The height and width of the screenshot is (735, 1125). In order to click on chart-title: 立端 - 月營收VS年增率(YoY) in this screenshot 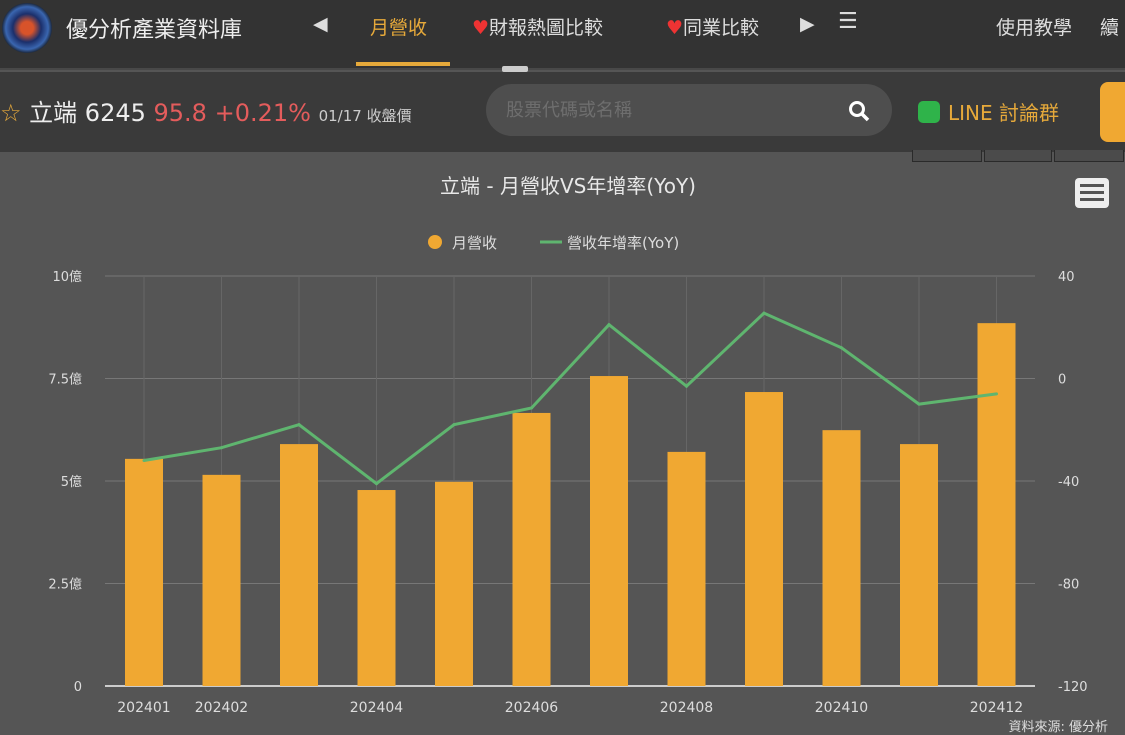, I will do `click(568, 186)`.